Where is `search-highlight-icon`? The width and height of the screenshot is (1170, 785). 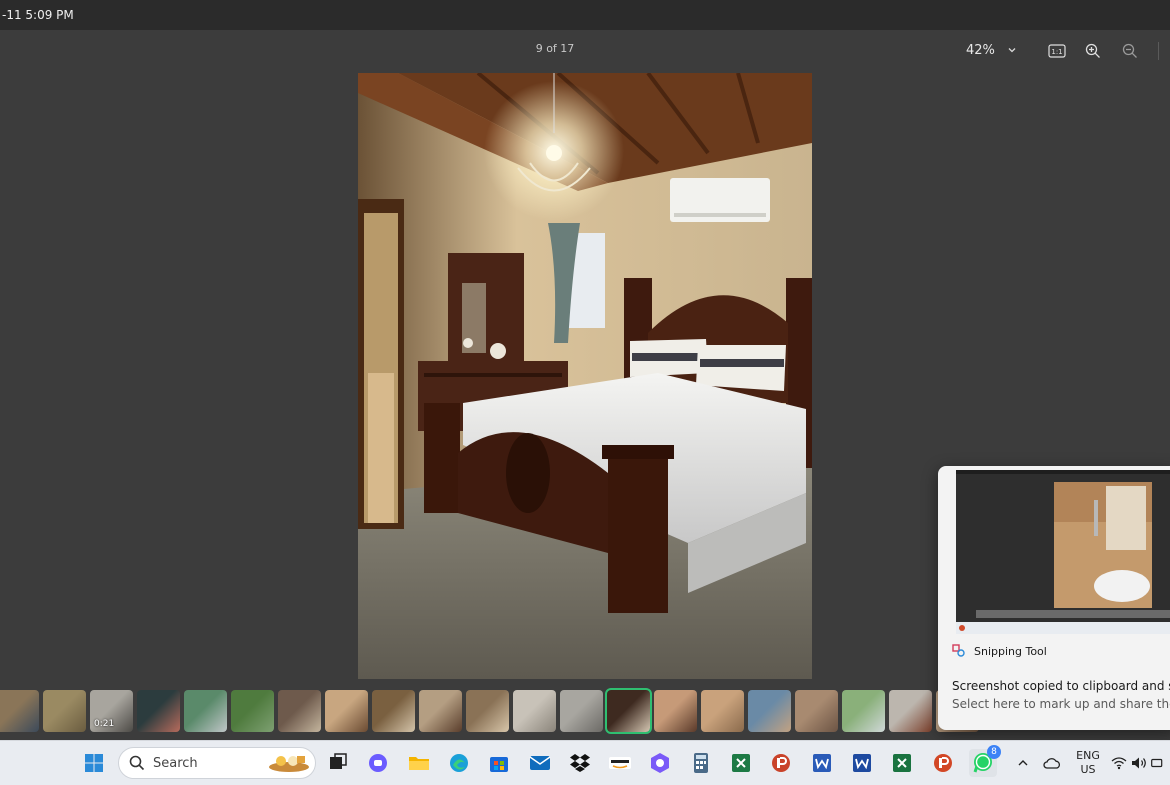 search-highlight-icon is located at coordinates (289, 764).